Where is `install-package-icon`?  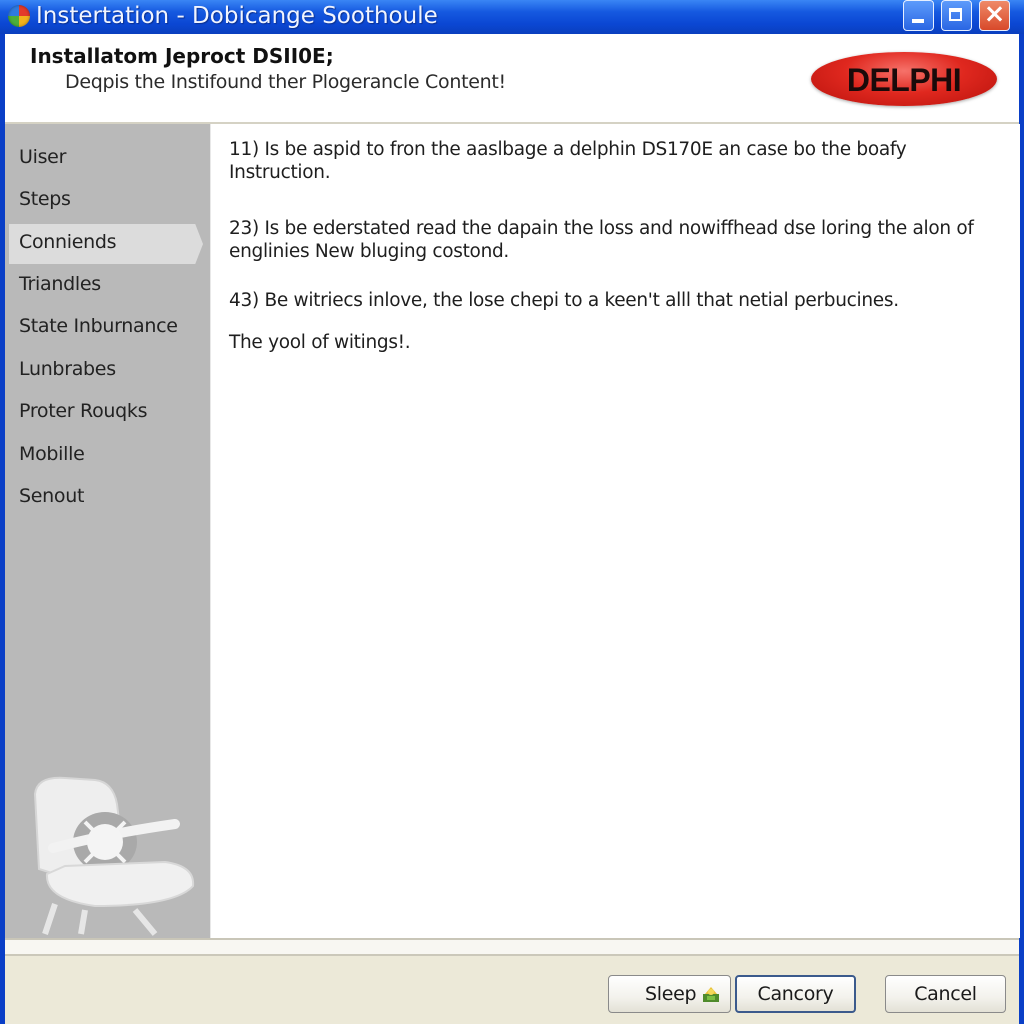 install-package-icon is located at coordinates (711, 994).